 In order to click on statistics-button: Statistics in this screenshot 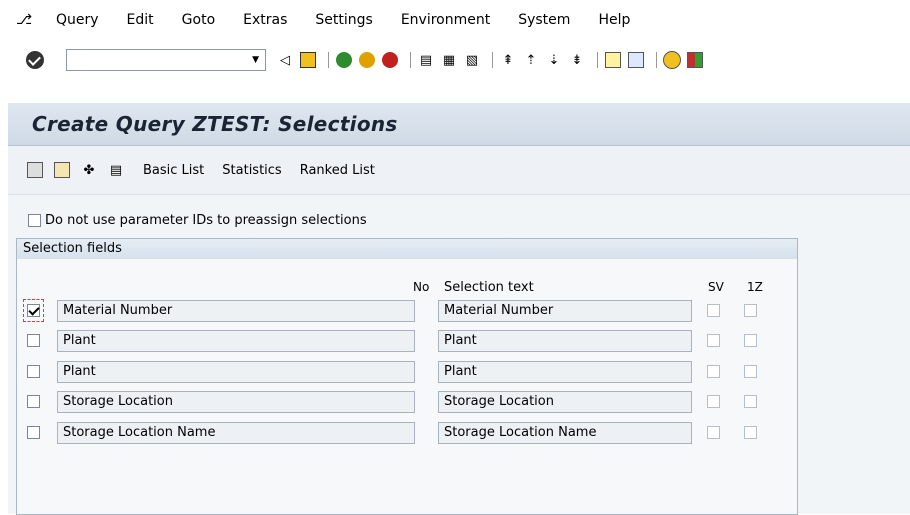, I will do `click(251, 170)`.